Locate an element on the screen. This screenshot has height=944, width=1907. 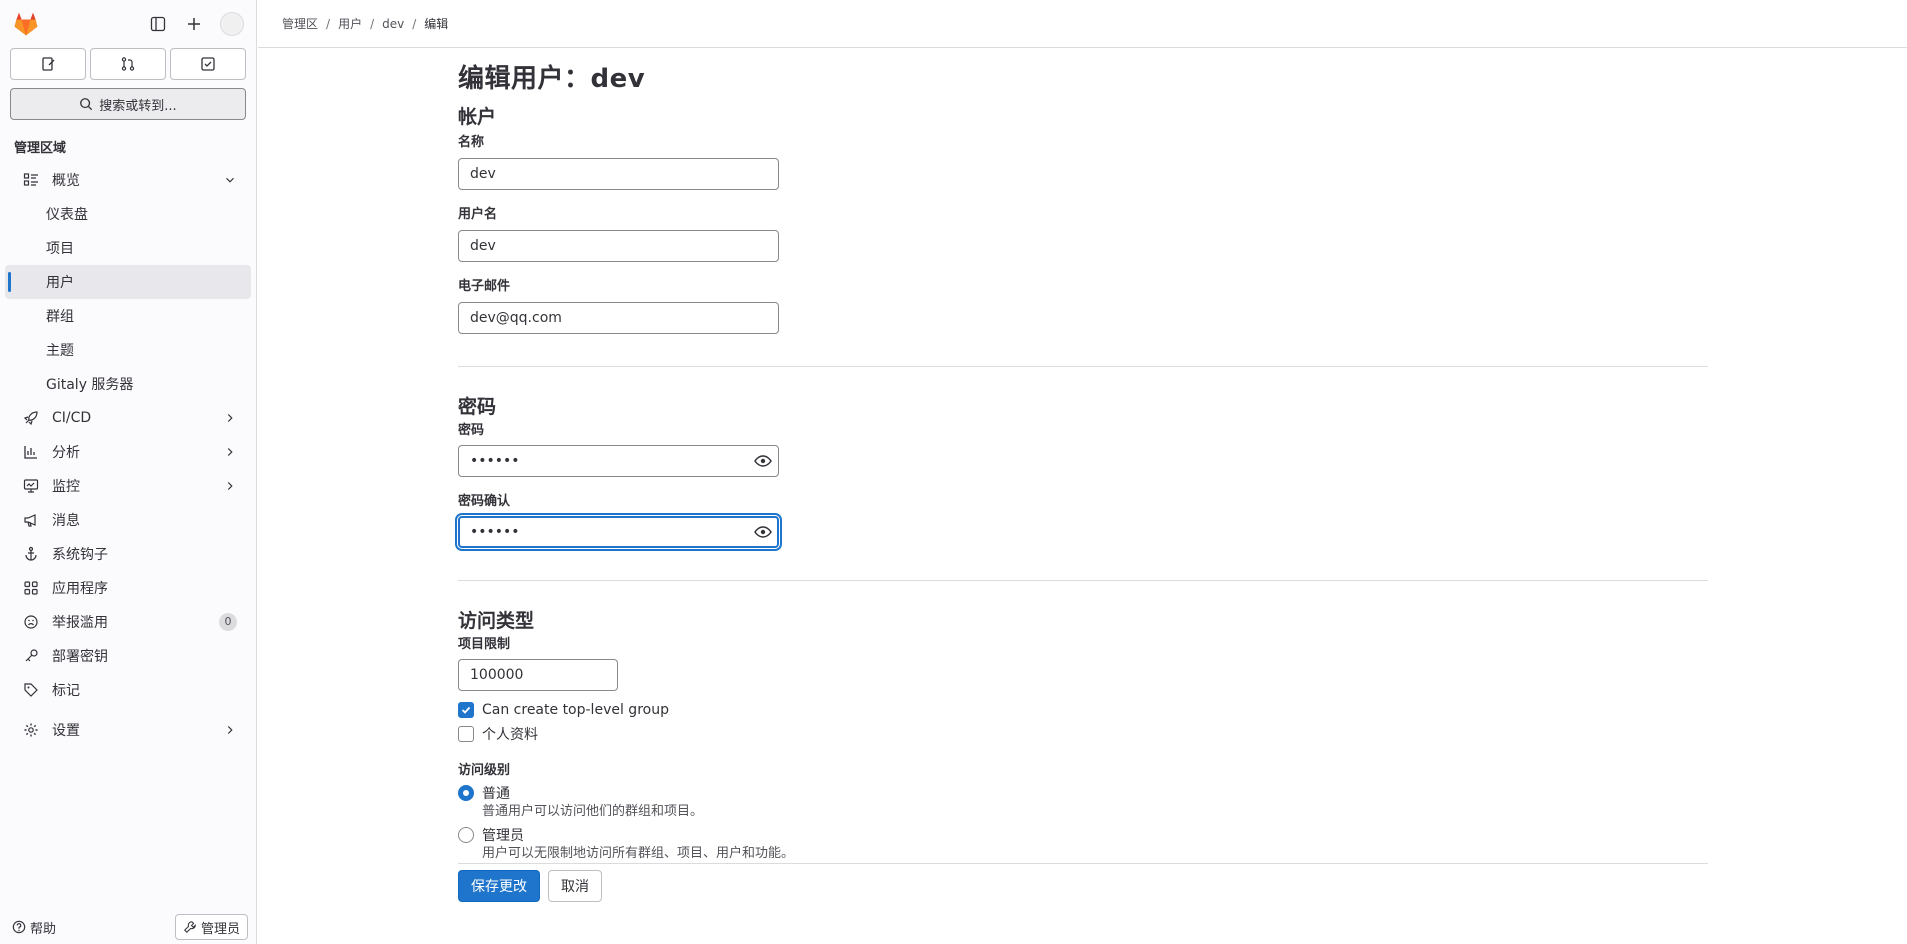
sidebar-item-projects: 项目 is located at coordinates (128, 248).